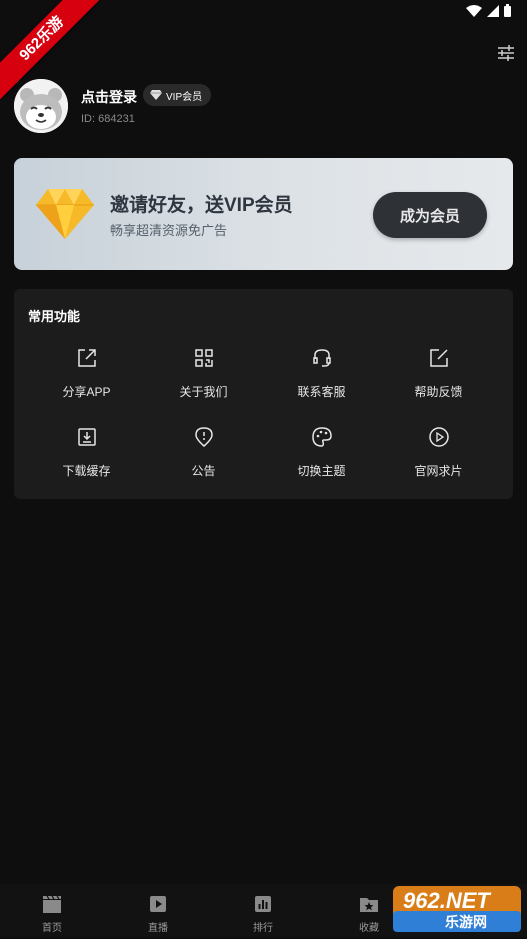 Image resolution: width=527 pixels, height=939 pixels. I want to click on settings-sliders-icon, so click(506, 53).